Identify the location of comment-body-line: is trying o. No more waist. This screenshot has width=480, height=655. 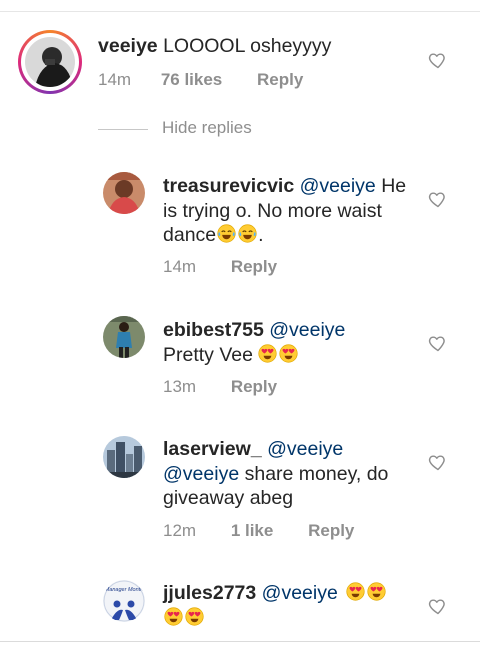
(272, 210).